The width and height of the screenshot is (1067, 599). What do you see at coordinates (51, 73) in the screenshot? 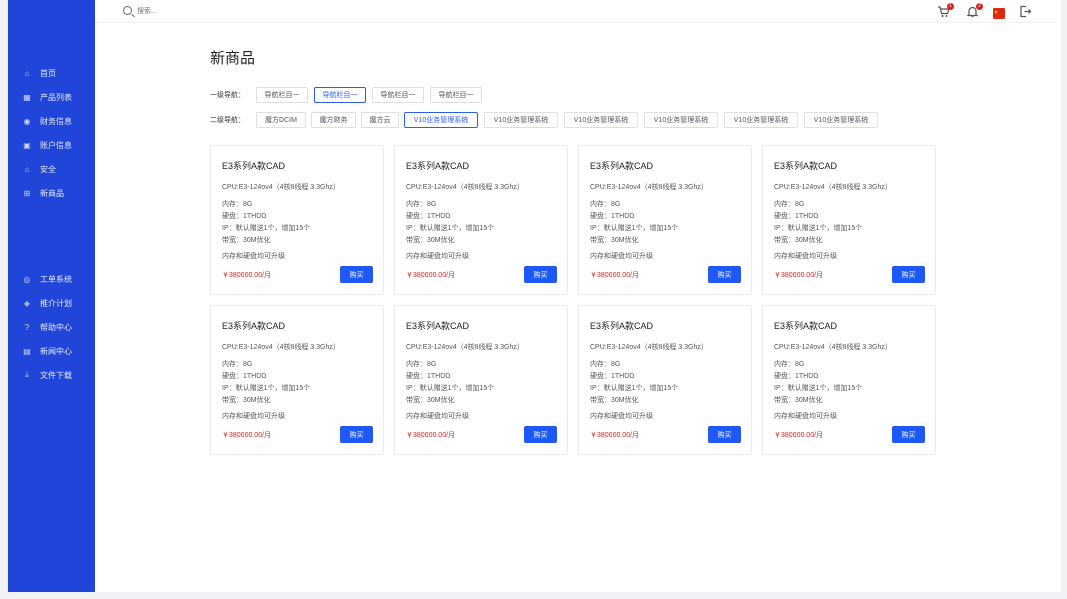
I see `sidebar-item-home: ⌂ 首页` at bounding box center [51, 73].